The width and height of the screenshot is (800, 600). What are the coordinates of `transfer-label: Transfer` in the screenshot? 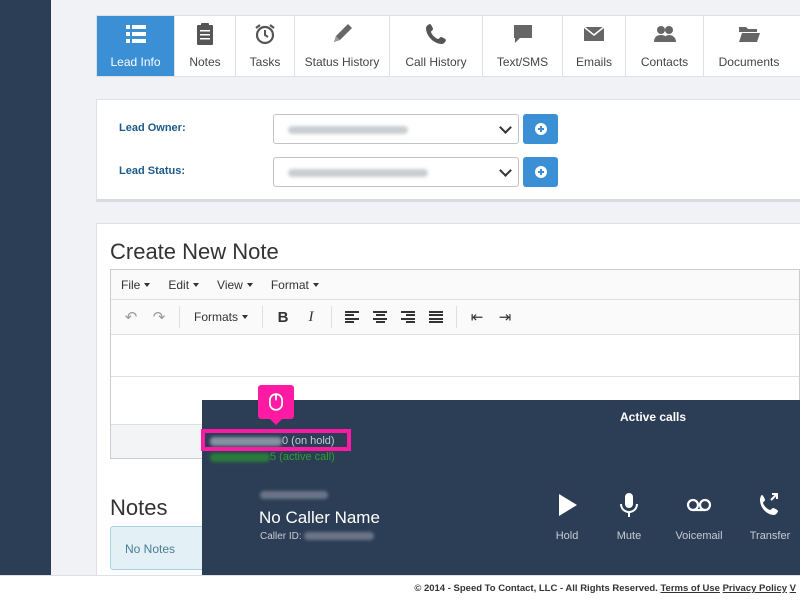 It's located at (770, 536).